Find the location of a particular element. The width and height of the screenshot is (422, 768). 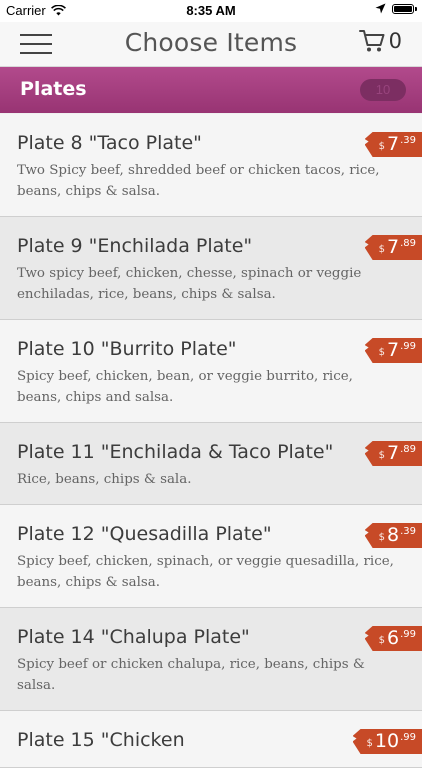

category-header: Plates 10 is located at coordinates (211, 90).